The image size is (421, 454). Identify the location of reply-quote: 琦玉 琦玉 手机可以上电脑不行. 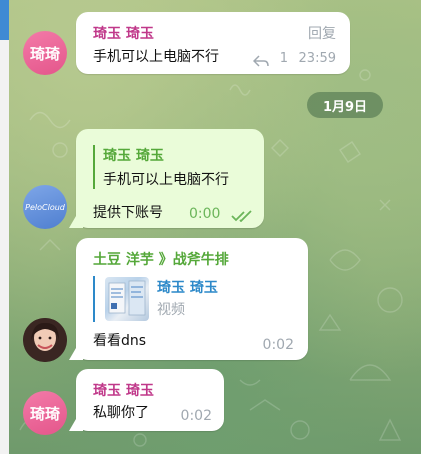
(173, 167).